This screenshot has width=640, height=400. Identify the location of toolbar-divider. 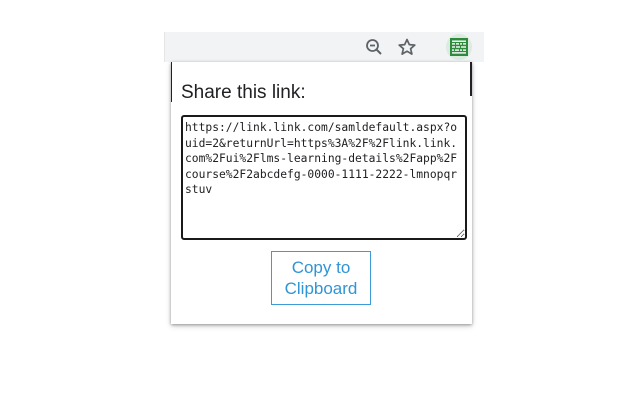
(164, 47).